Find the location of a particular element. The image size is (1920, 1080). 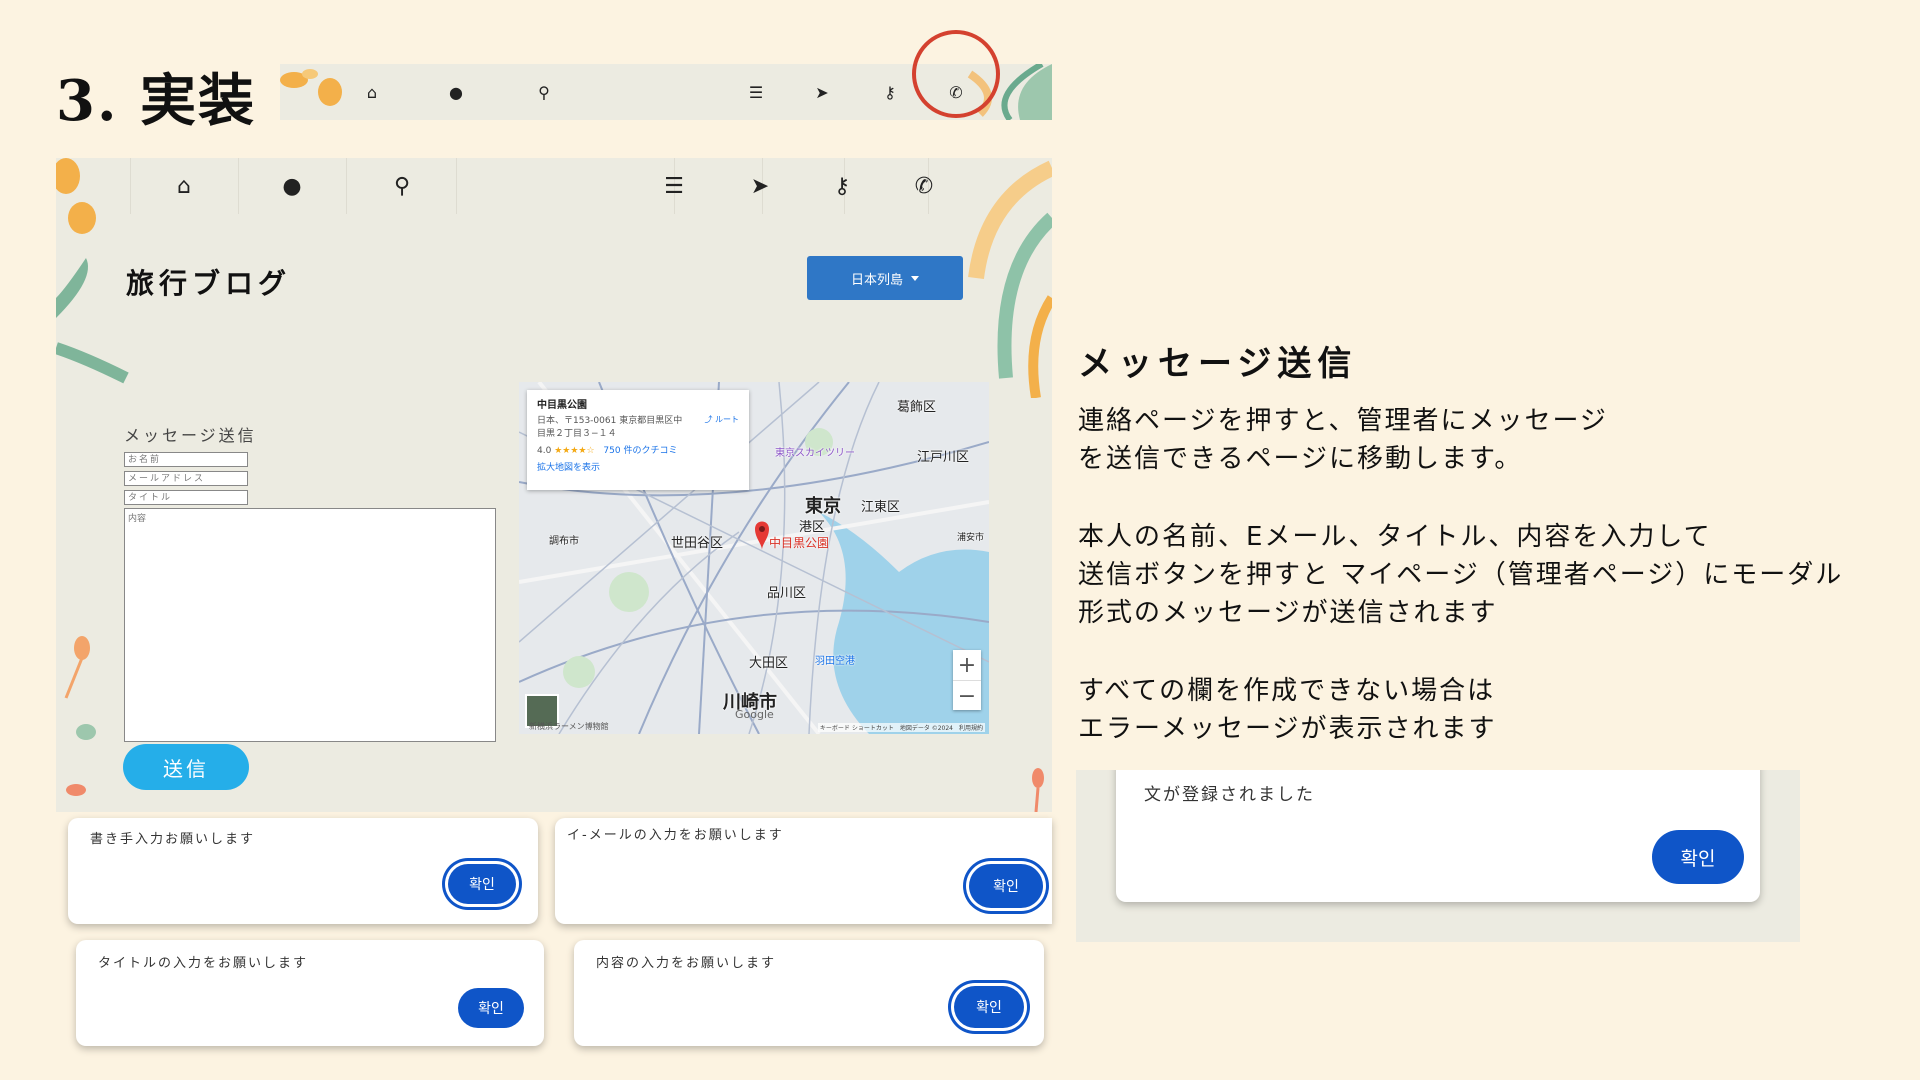

zoom-control: + − is located at coordinates (967, 680).